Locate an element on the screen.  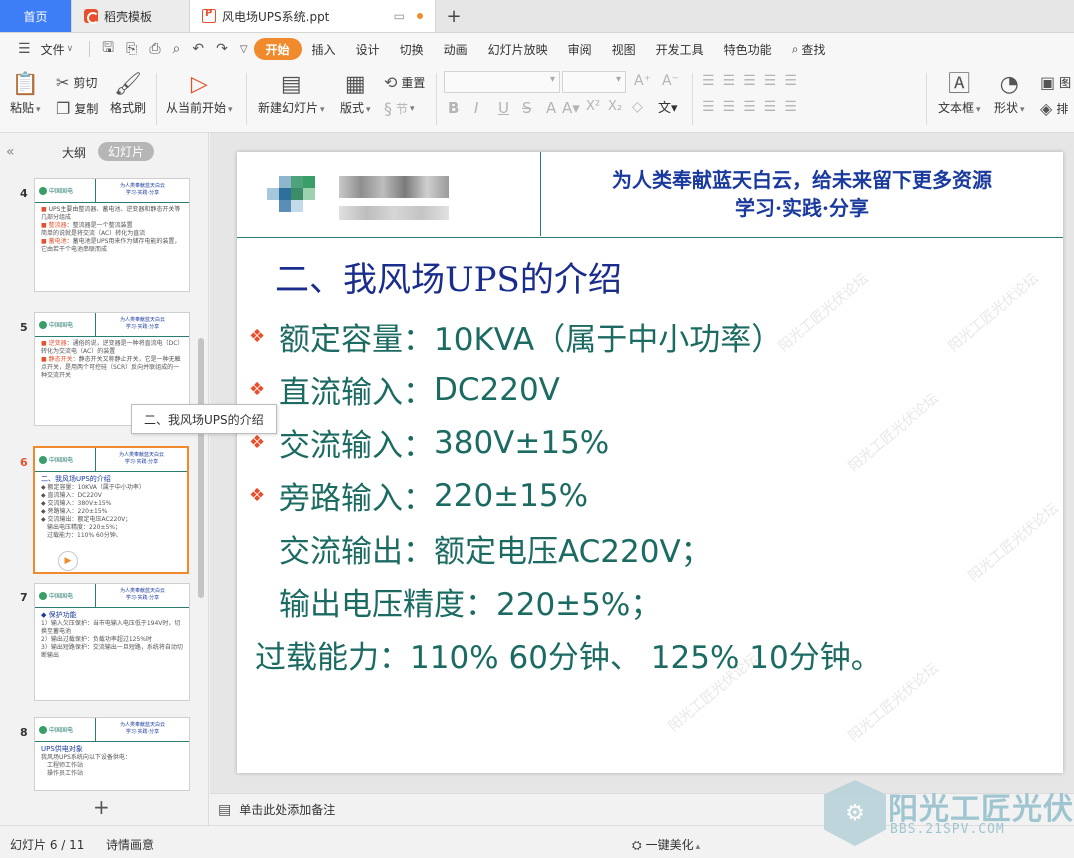
slogan-line-1: 为人类奉献蓝天白云，给未来留下更多资源 is located at coordinates (802, 180).